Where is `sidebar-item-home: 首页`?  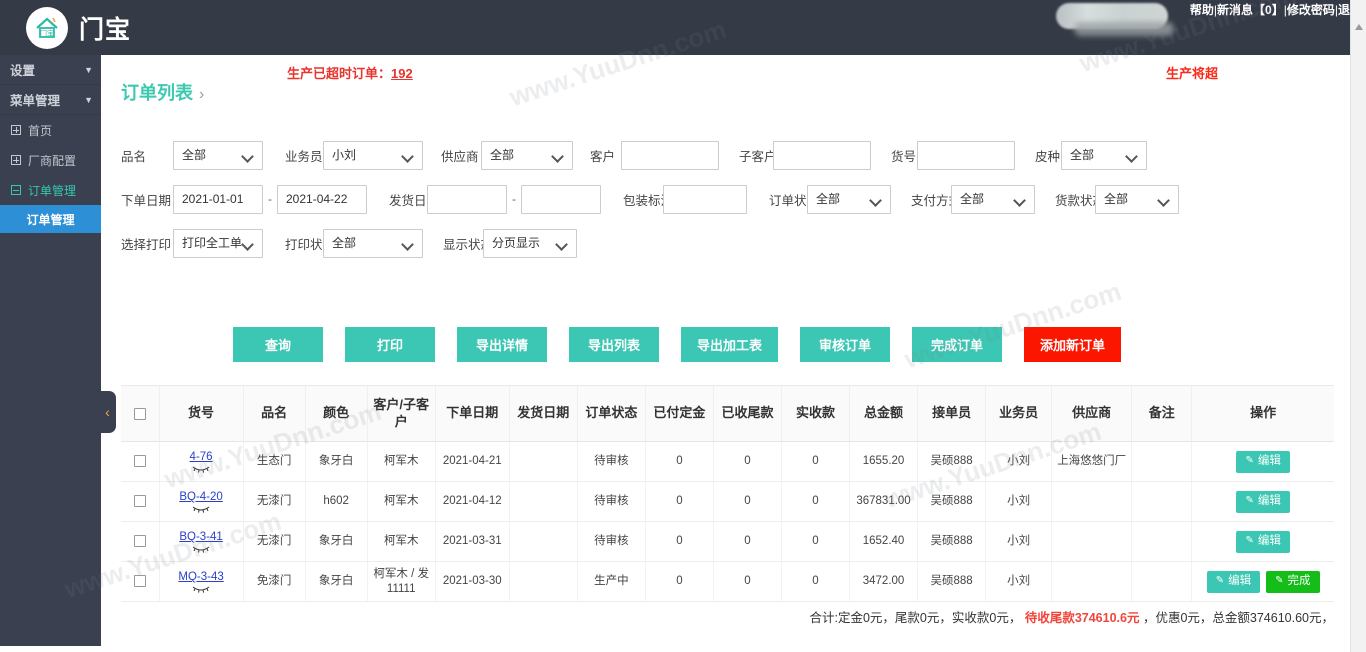 sidebar-item-home: 首页 is located at coordinates (50, 130).